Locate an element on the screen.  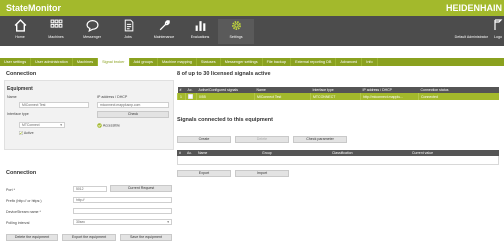
table-cell: MIConnect Test is located at coordinates (282, 96).